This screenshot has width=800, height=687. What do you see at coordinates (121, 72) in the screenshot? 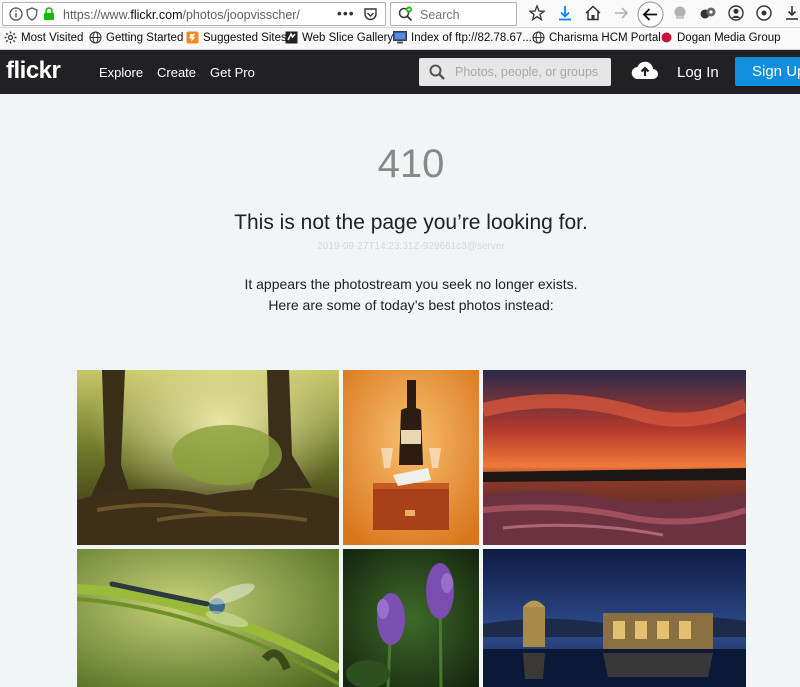
I see `nav-explore: Explore` at bounding box center [121, 72].